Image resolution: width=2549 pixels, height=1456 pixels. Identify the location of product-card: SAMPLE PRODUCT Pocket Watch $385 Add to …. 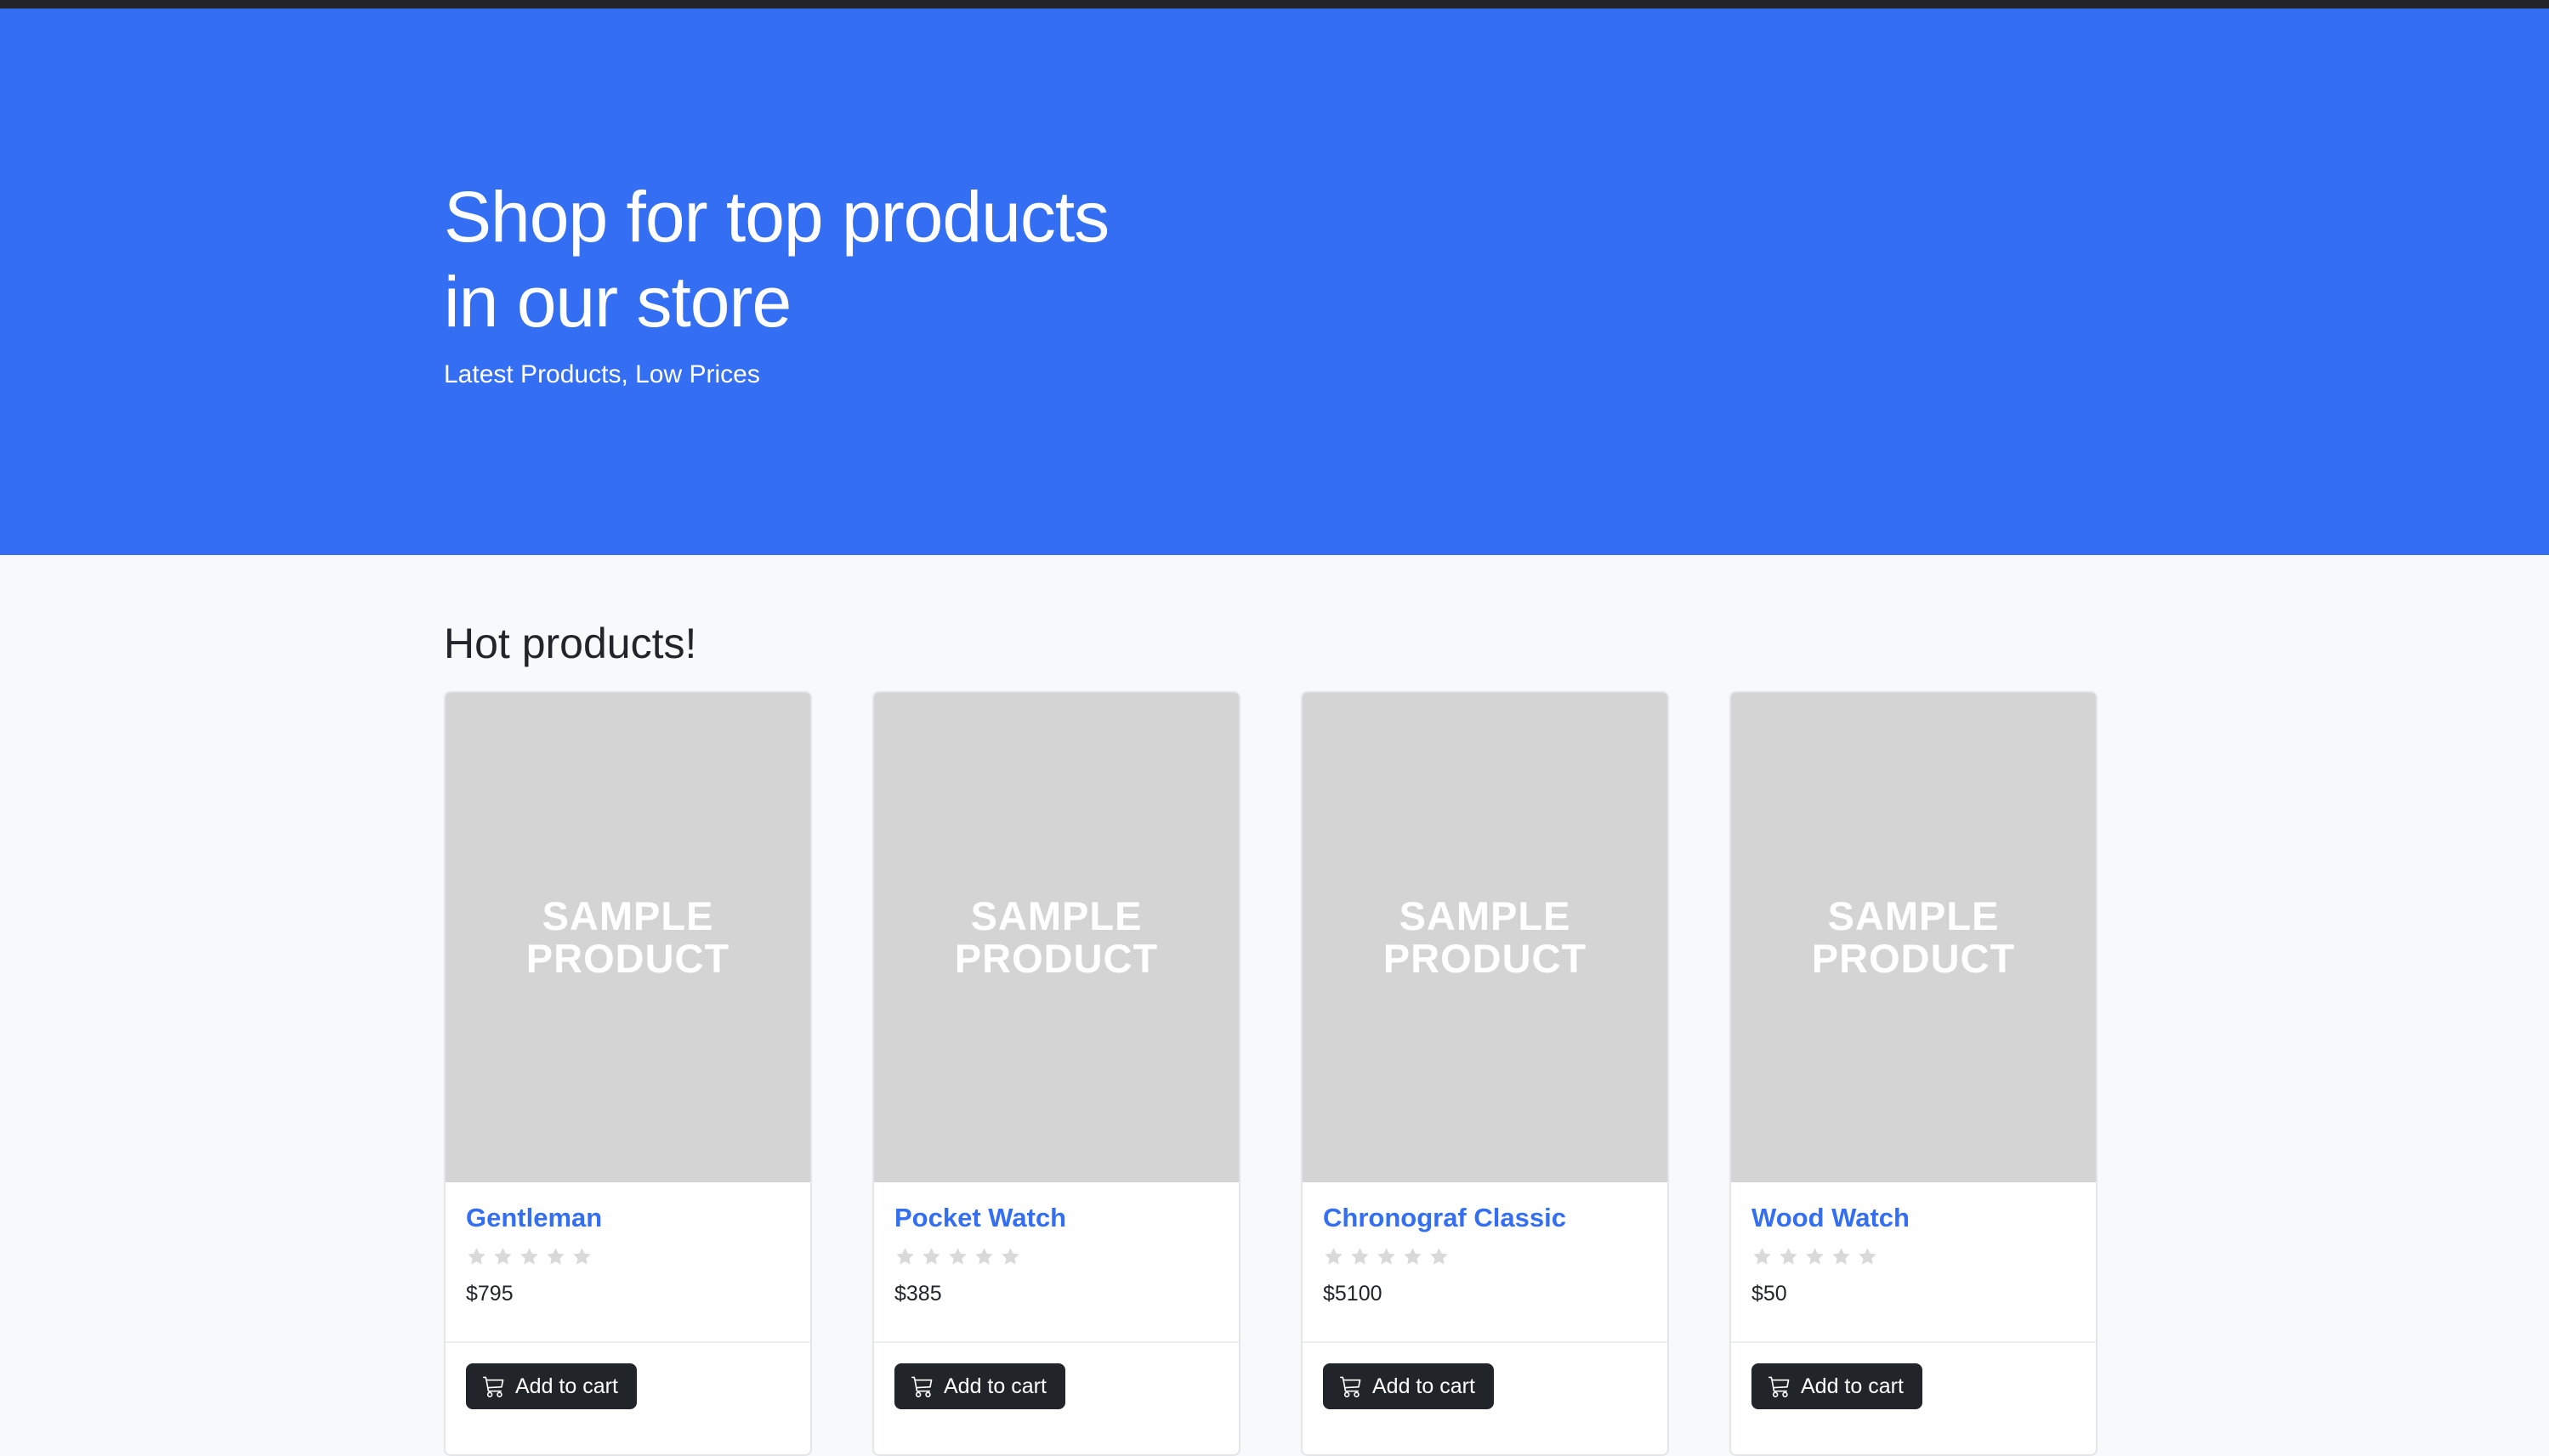
(1056, 1073).